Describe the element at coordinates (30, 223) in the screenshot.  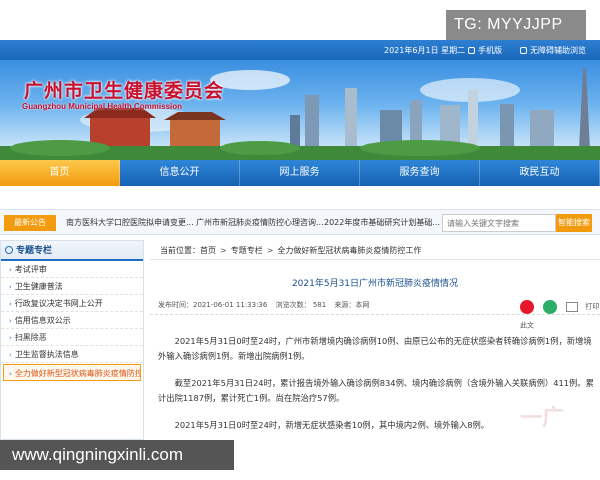
I see `notice-label: 最新公告` at that location.